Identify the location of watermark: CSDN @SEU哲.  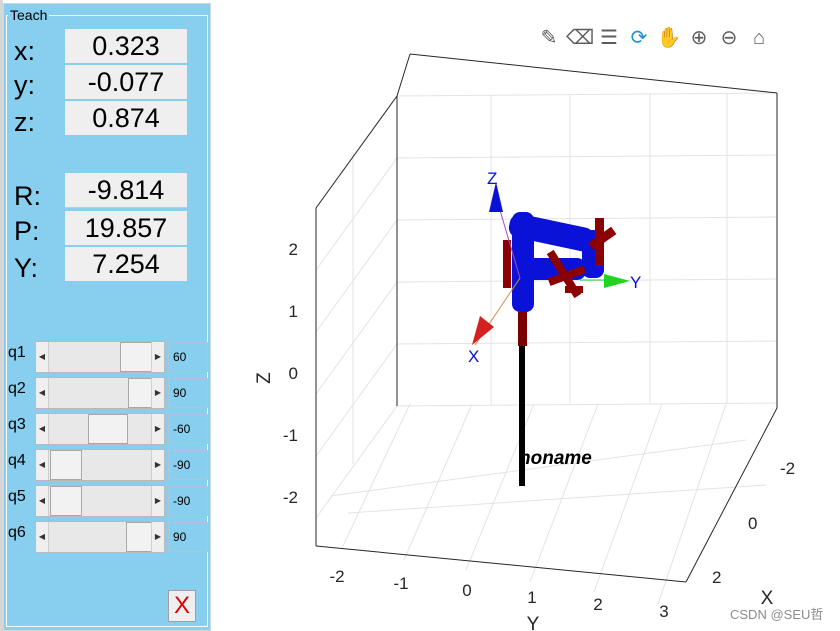
(777, 614).